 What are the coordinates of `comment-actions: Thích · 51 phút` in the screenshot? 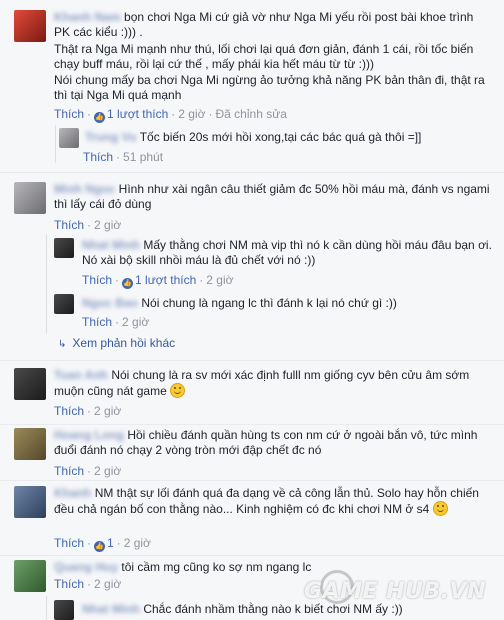 It's located at (123, 157).